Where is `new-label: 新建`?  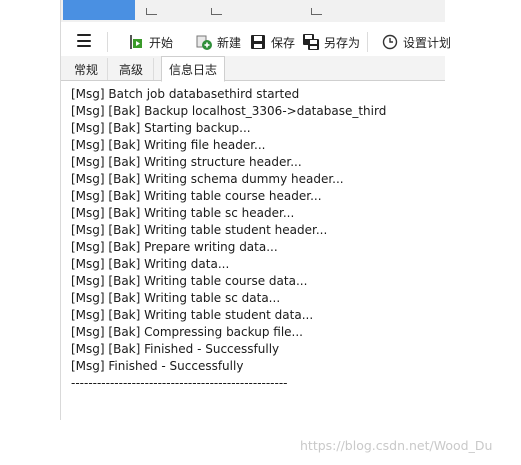 new-label: 新建 is located at coordinates (229, 42).